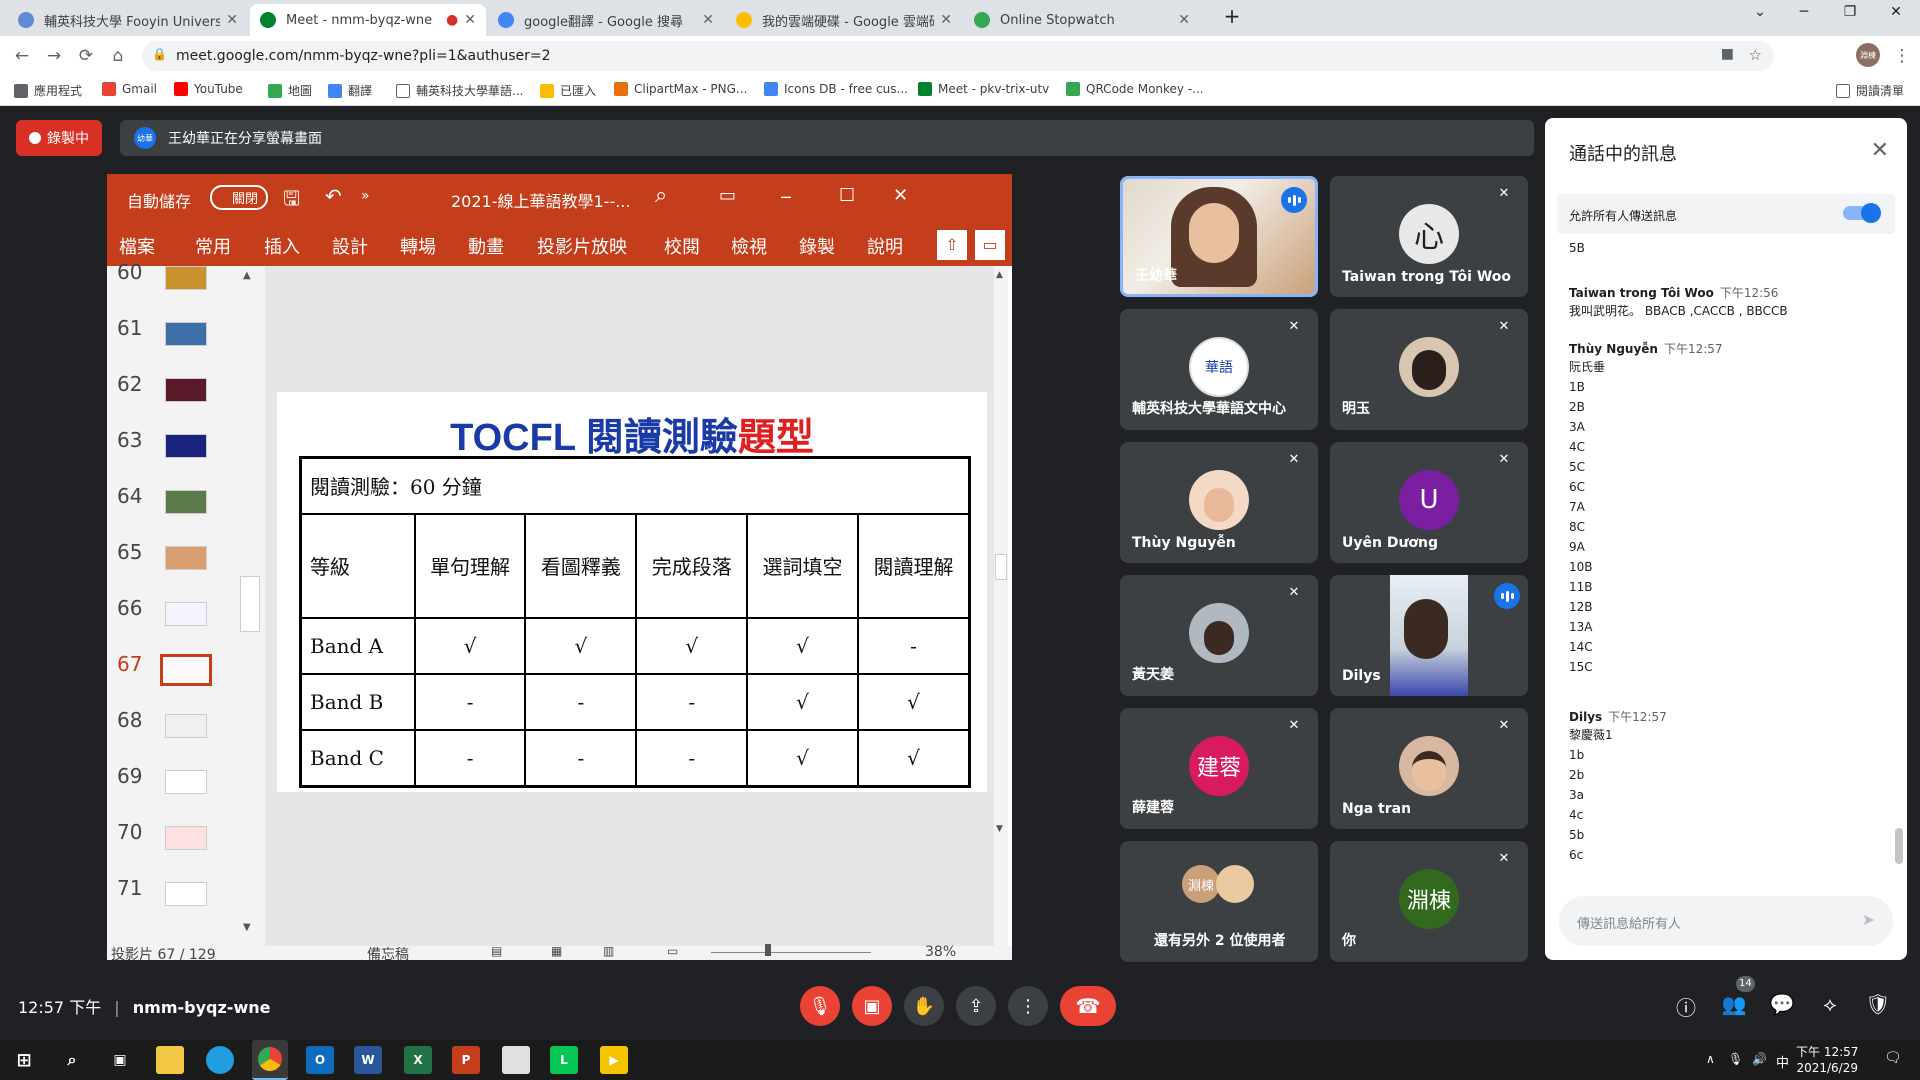 The width and height of the screenshot is (1920, 1080). I want to click on others-tile: 淵棟 還有另外 2 位使用者, so click(1219, 901).